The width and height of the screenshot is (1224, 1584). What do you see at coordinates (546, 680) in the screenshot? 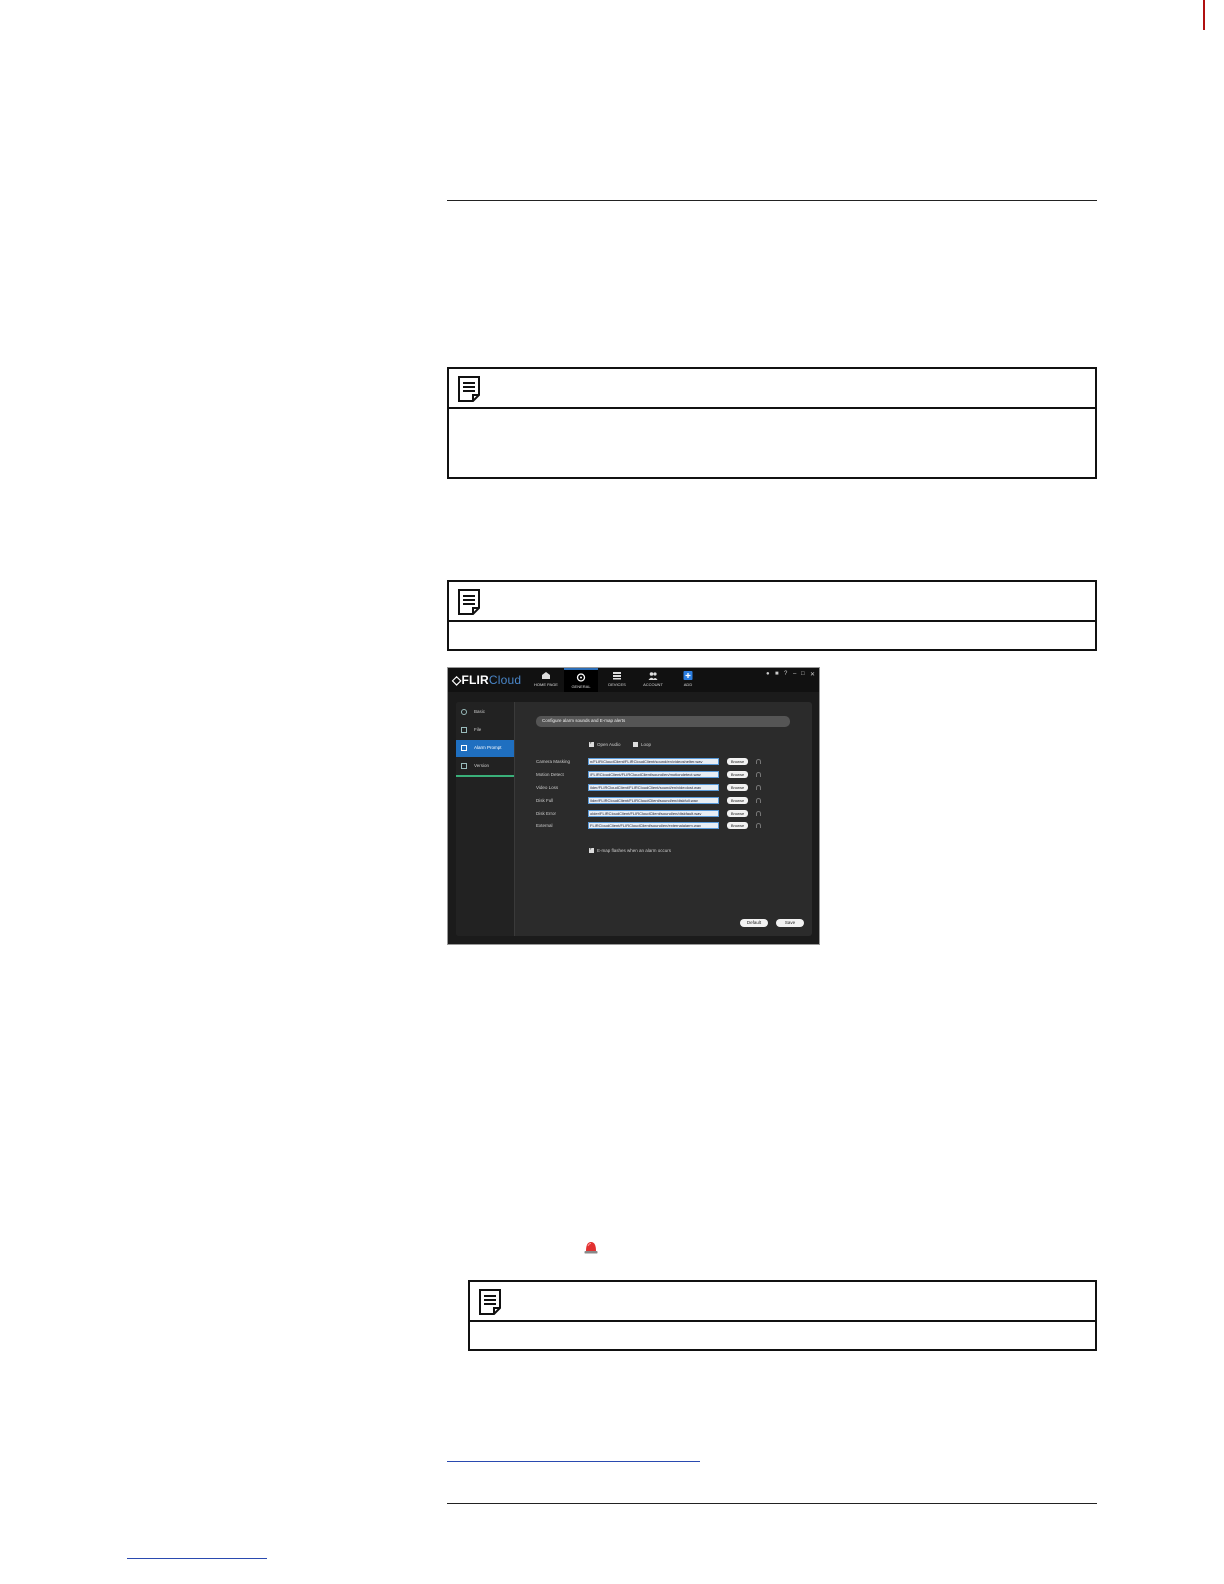
I see `nav-home: HOME PAGE` at bounding box center [546, 680].